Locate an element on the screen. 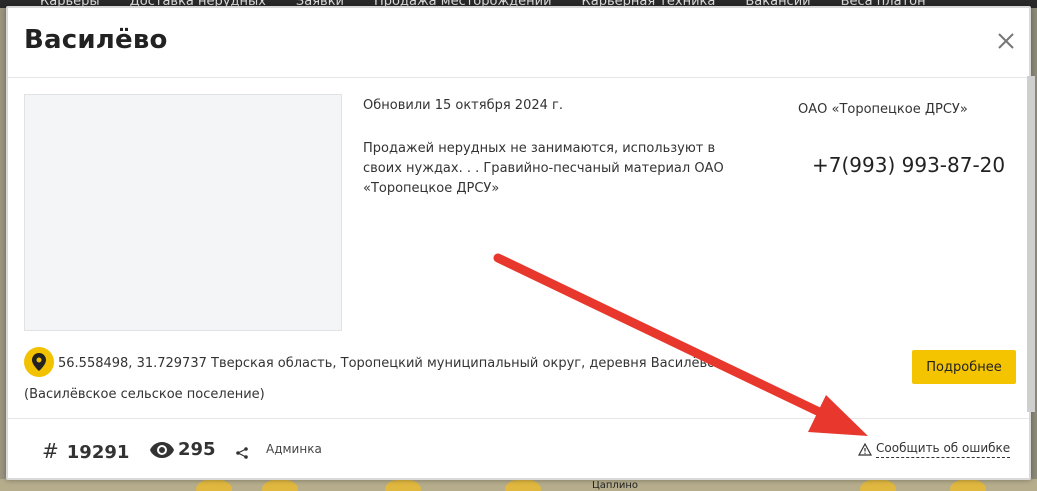 The width and height of the screenshot is (1037, 491). eye-icon is located at coordinates (162, 449).